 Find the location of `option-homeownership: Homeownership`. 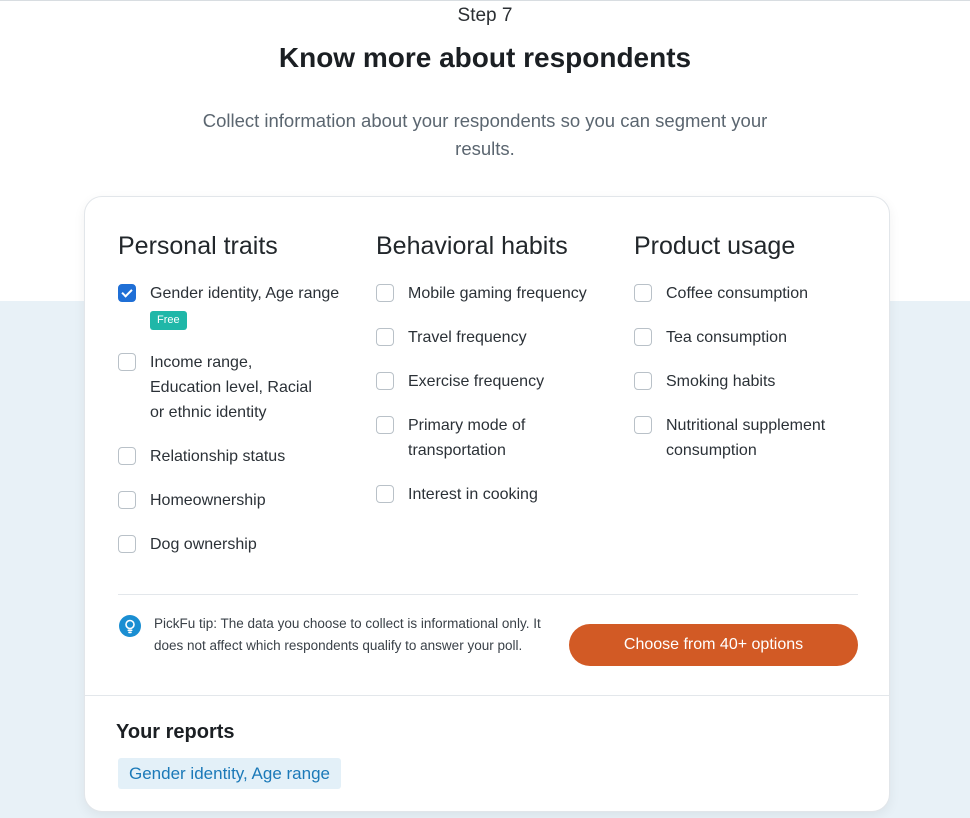

option-homeownership: Homeownership is located at coordinates (238, 500).